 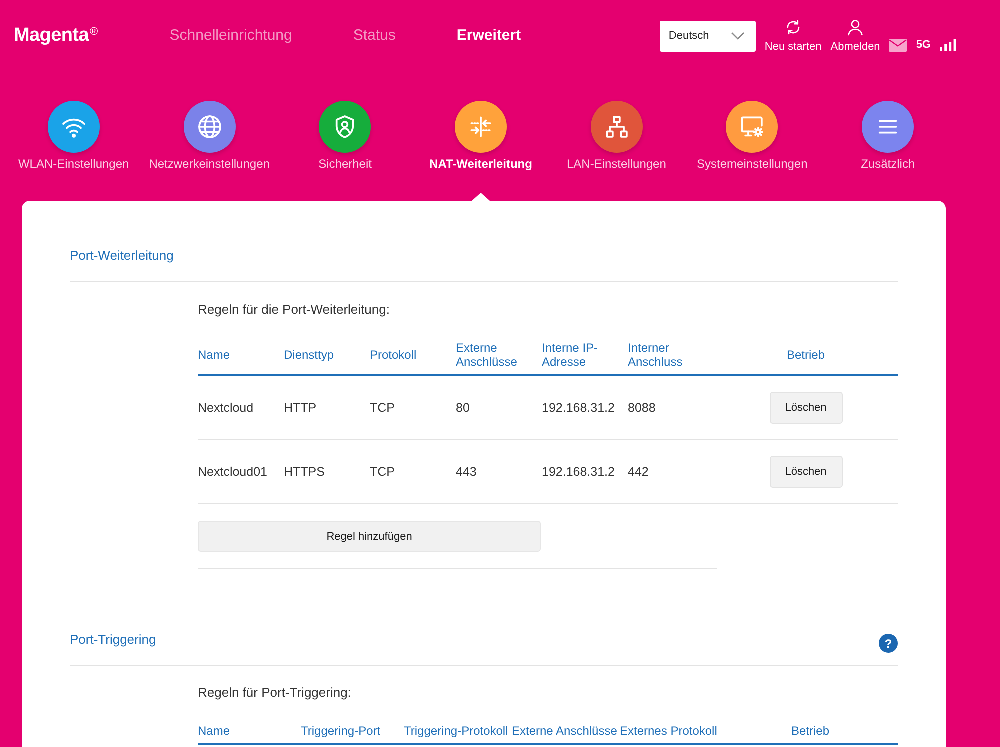 What do you see at coordinates (309, 355) in the screenshot?
I see `column-header: Diensttyp` at bounding box center [309, 355].